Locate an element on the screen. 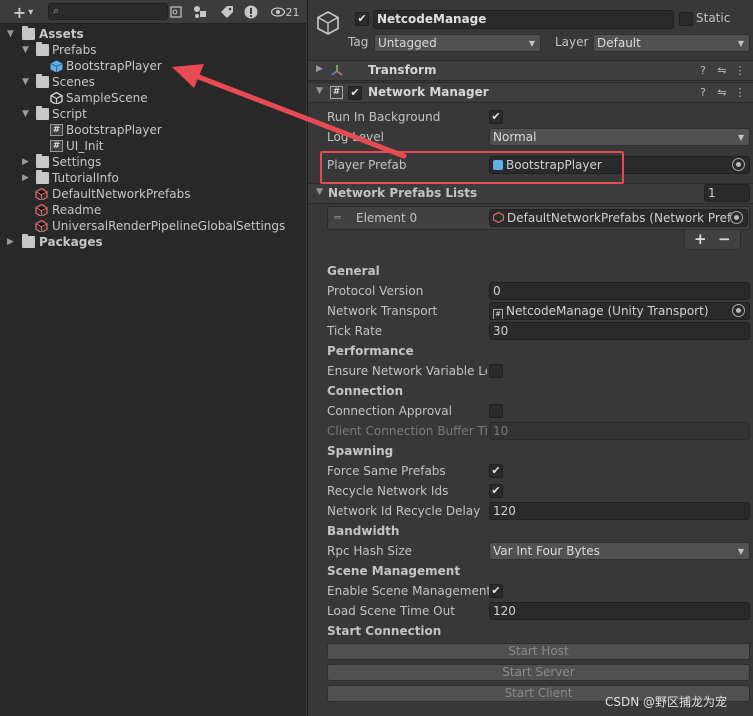 Image resolution: width=753 pixels, height=716 pixels. annotation-arrow is located at coordinates (289, 111).